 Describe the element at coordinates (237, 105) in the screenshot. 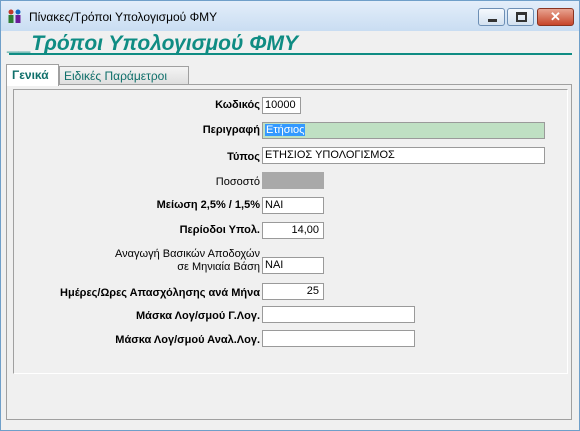

I see `code-label: Κωδικός` at that location.